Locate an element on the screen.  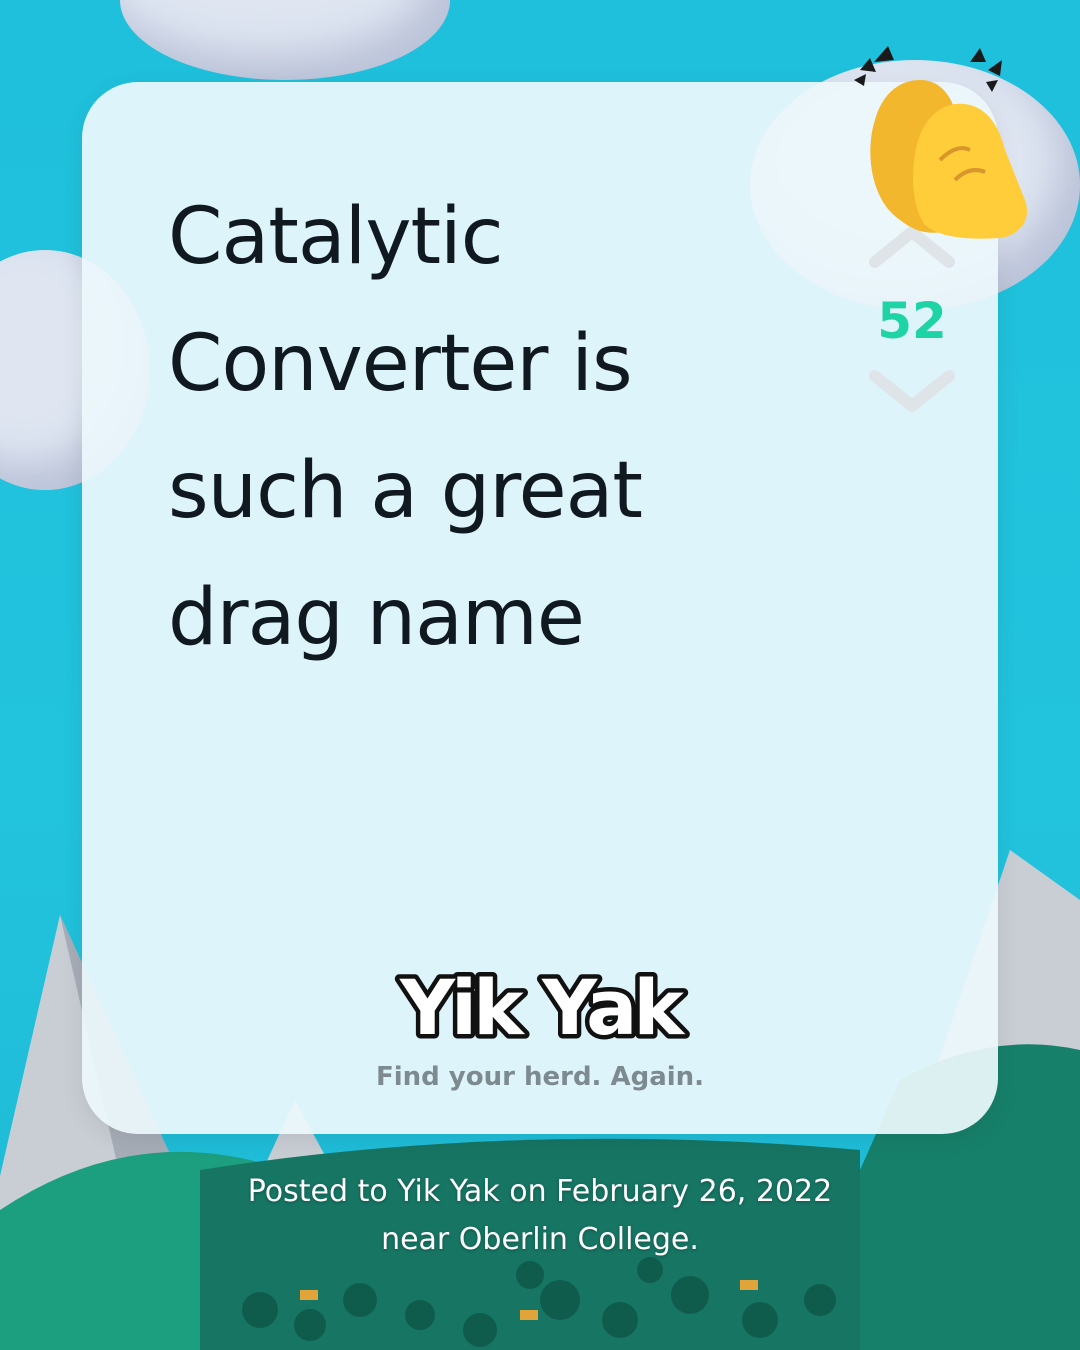
vote-score: 52 is located at coordinates (912, 321).